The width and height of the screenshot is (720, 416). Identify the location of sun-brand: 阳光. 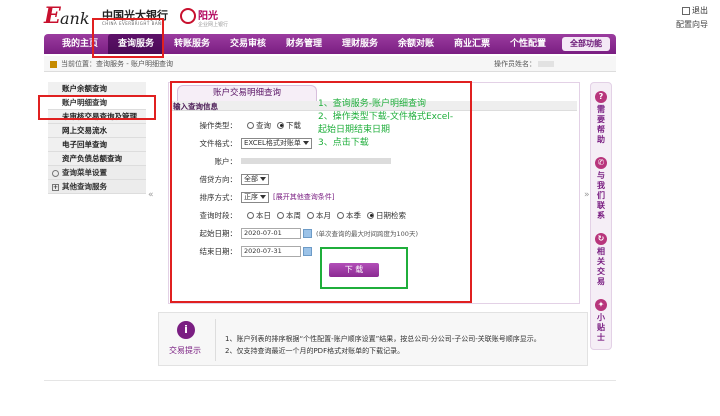
(208, 16).